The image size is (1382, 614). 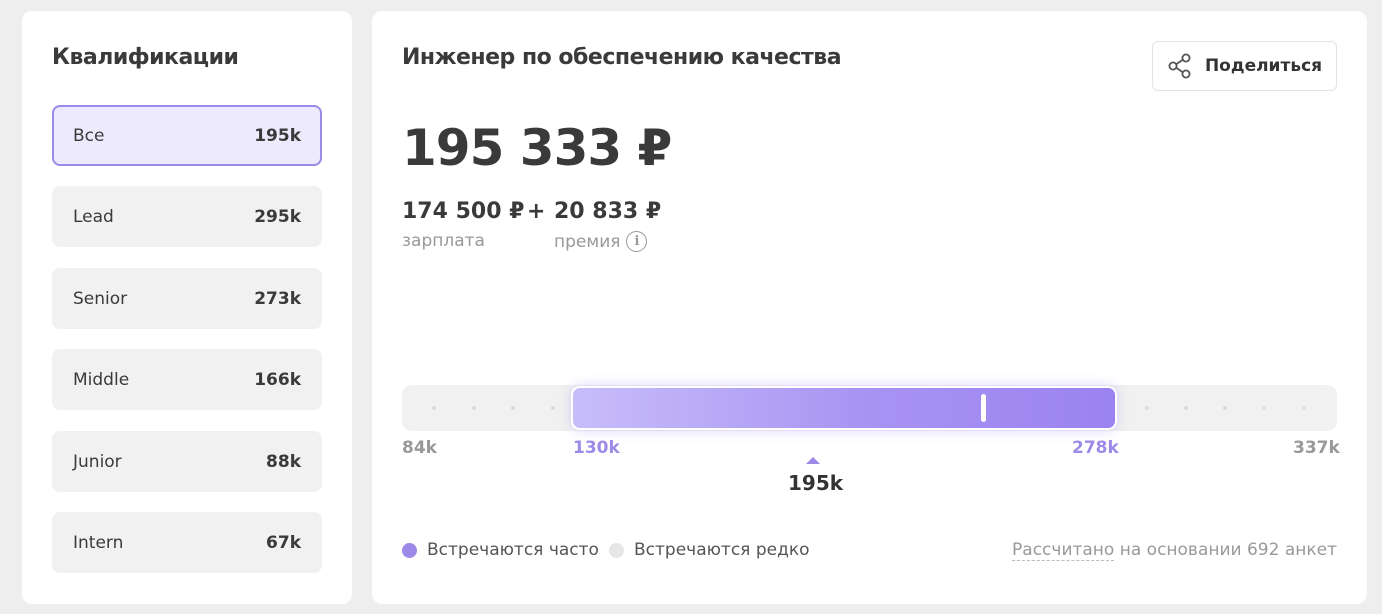 I want to click on info-icon: i, so click(x=637, y=241).